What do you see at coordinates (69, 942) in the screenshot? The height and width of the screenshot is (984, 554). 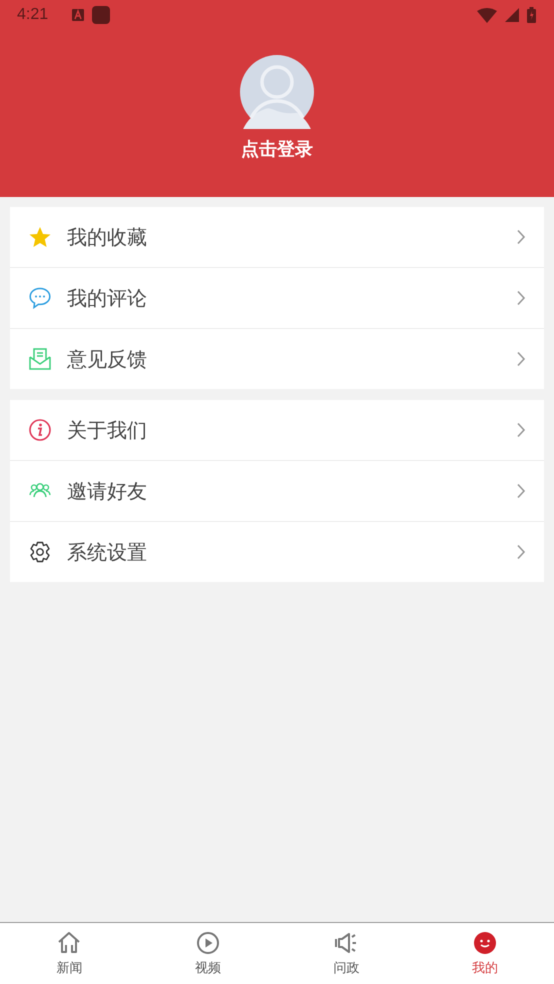 I see `home-icon` at bounding box center [69, 942].